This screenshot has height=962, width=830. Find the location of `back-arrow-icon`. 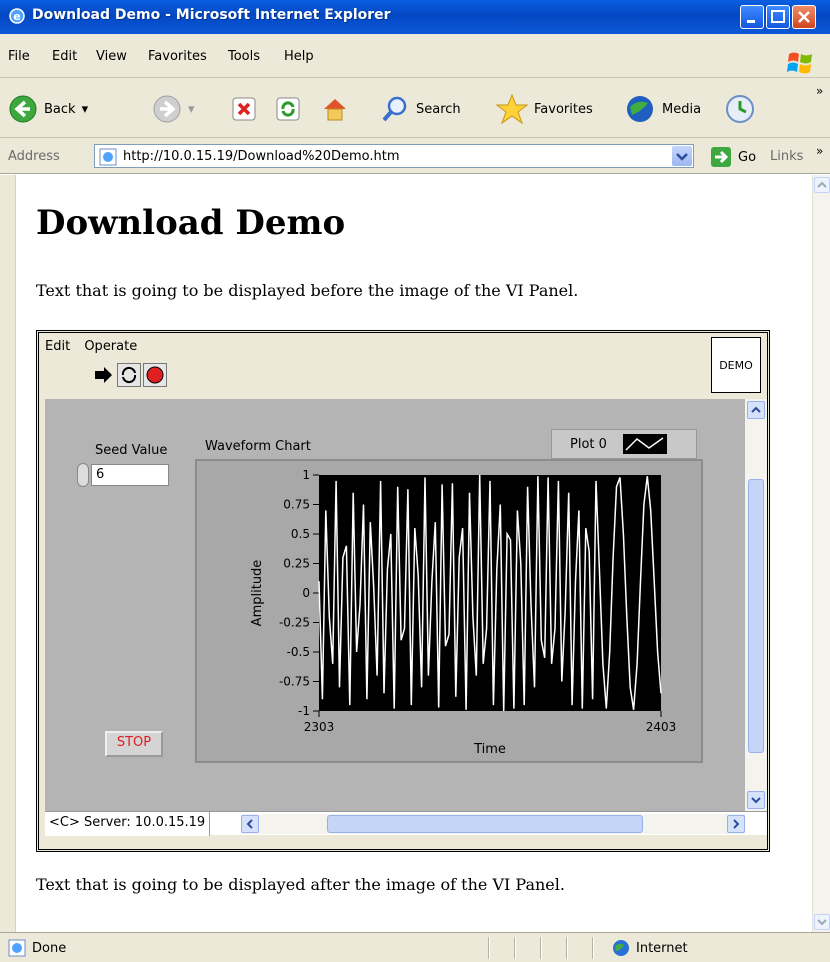

back-arrow-icon is located at coordinates (23, 109).